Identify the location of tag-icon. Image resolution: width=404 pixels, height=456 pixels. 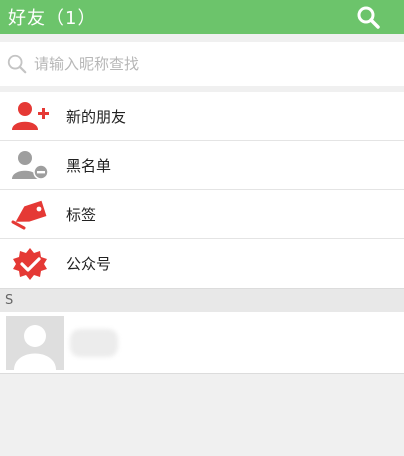
(30, 214).